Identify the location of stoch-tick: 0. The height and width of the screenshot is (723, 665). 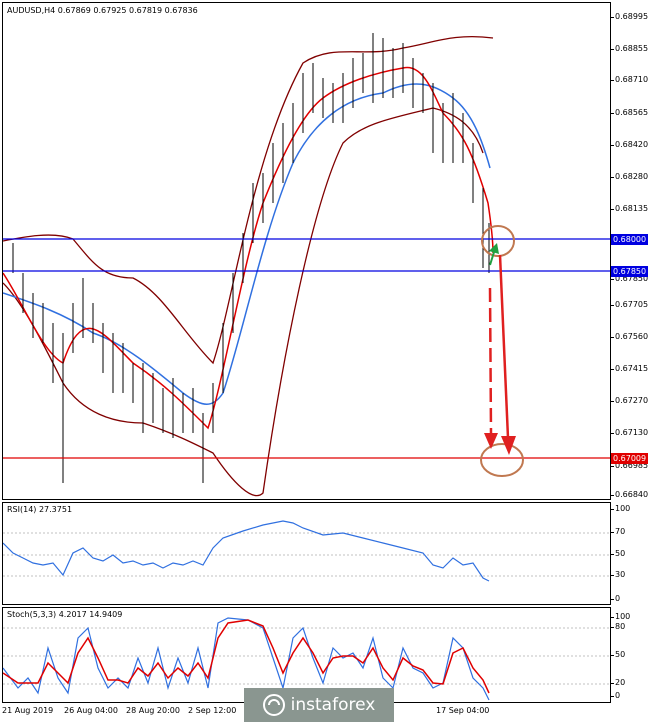
(615, 695).